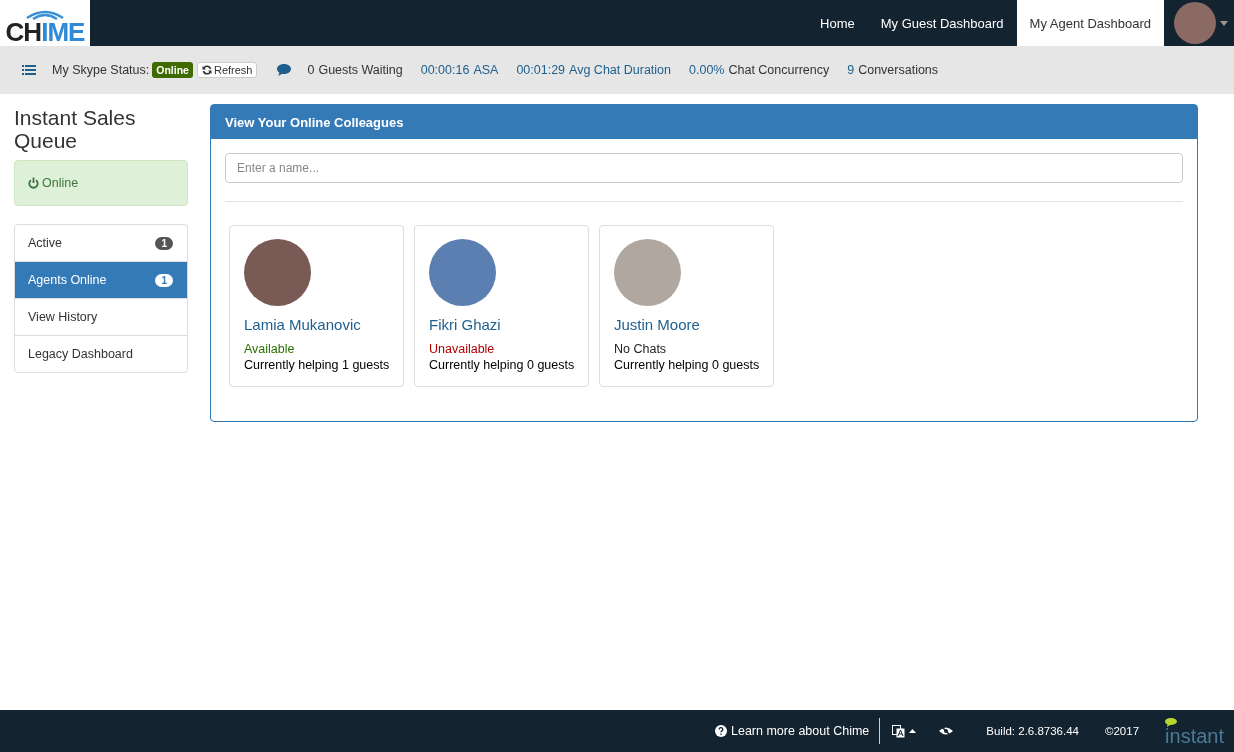 Image resolution: width=1234 pixels, height=752 pixels. I want to click on chime-logo: CHIME, so click(45, 23).